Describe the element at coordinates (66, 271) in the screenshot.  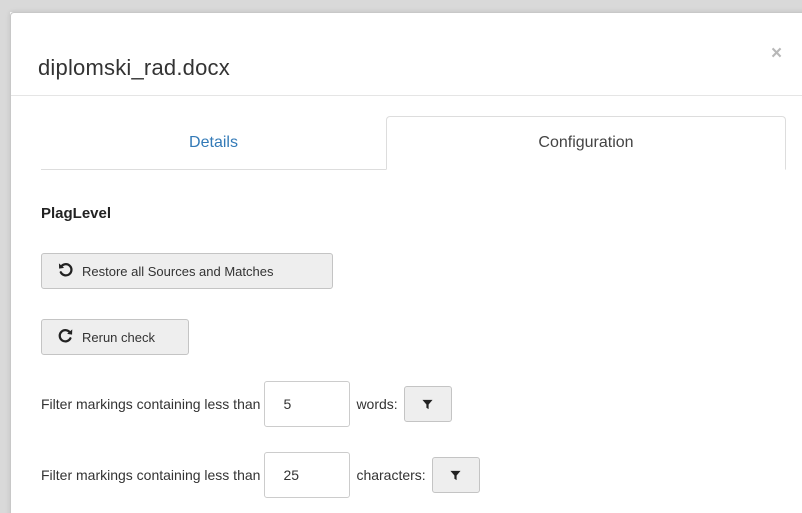
I see `undo-icon` at that location.